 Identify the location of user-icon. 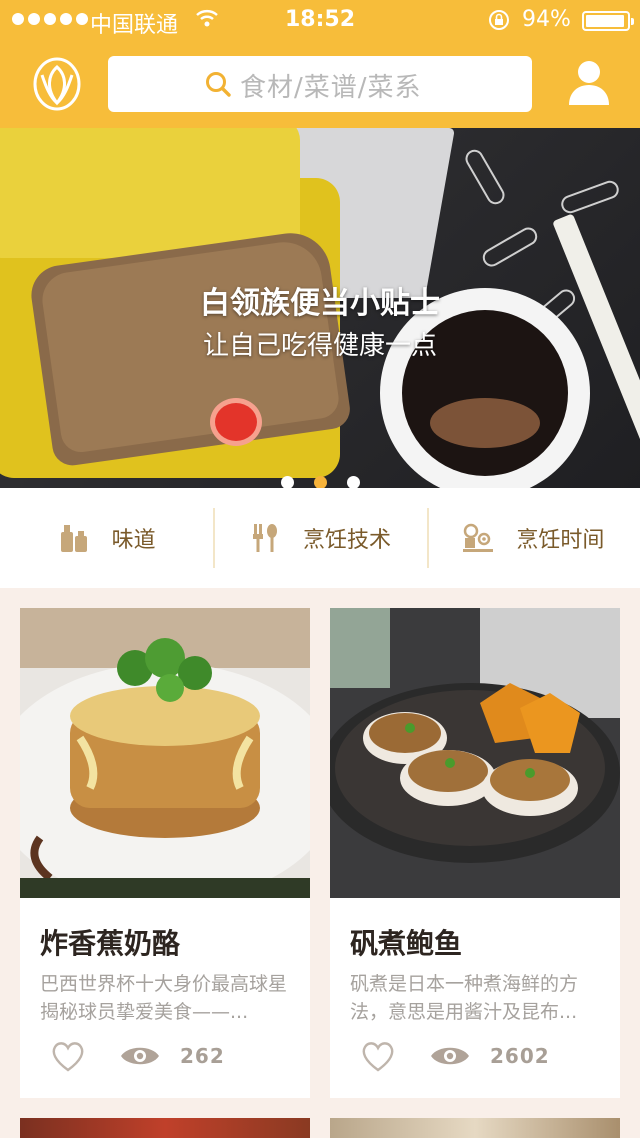
(589, 83).